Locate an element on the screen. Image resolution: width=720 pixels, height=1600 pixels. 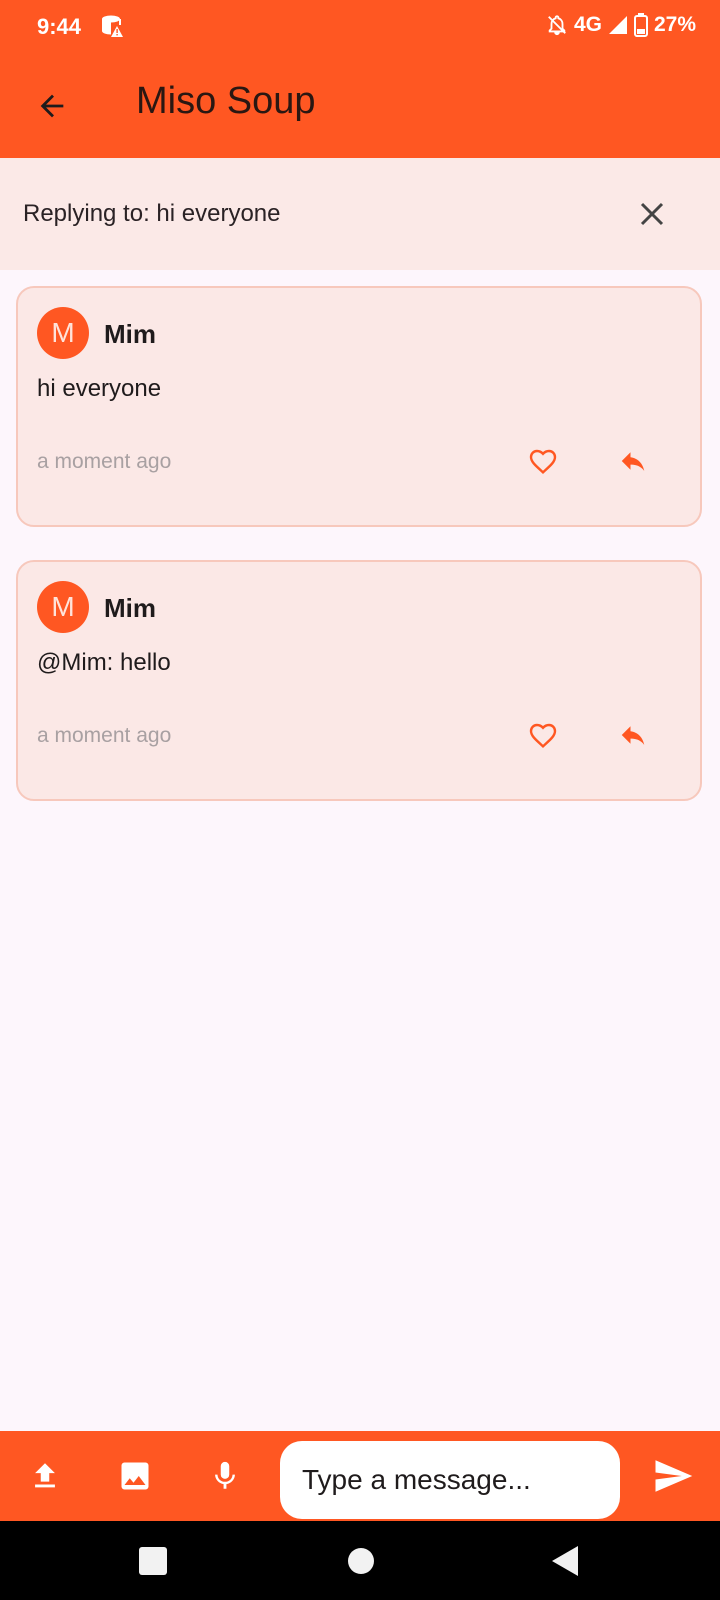
send-icon is located at coordinates (674, 1476).